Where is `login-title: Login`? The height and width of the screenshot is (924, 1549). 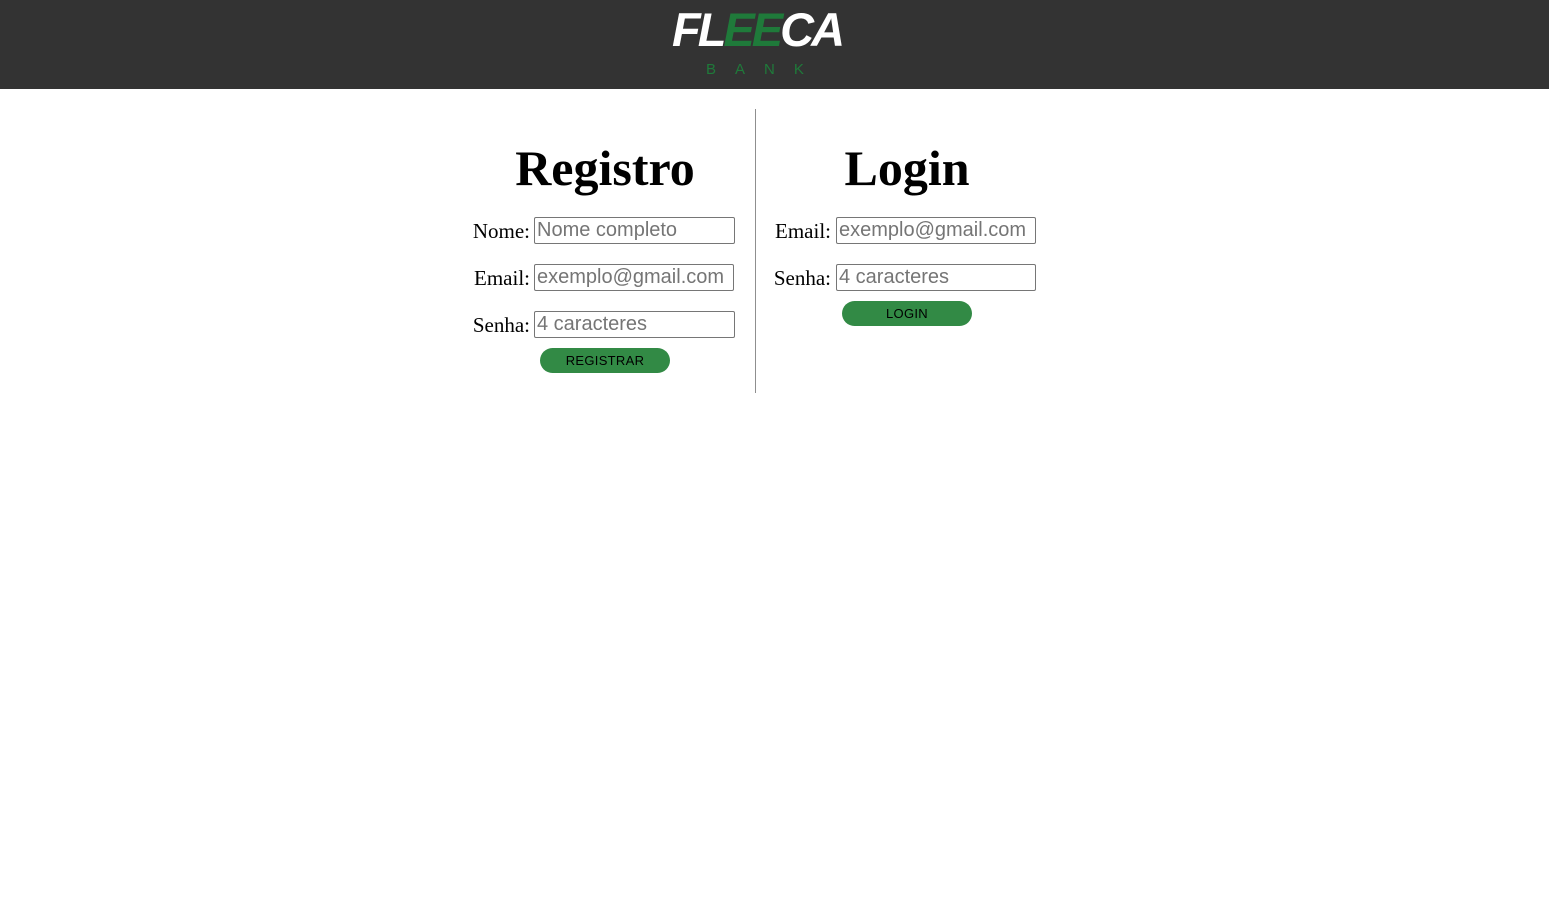
login-title: Login is located at coordinates (907, 168).